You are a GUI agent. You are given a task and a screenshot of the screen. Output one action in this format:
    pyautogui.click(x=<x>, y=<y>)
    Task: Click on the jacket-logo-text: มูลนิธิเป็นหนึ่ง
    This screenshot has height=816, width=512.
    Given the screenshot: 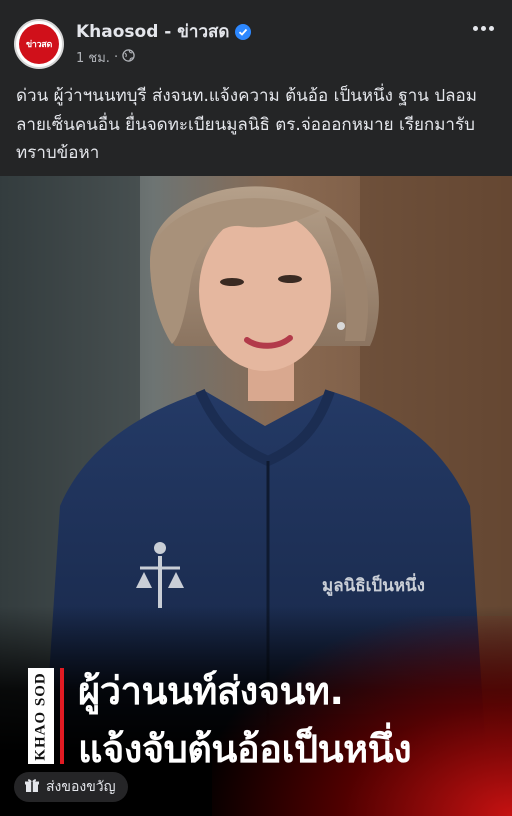 What is the action you would take?
    pyautogui.click(x=373, y=586)
    